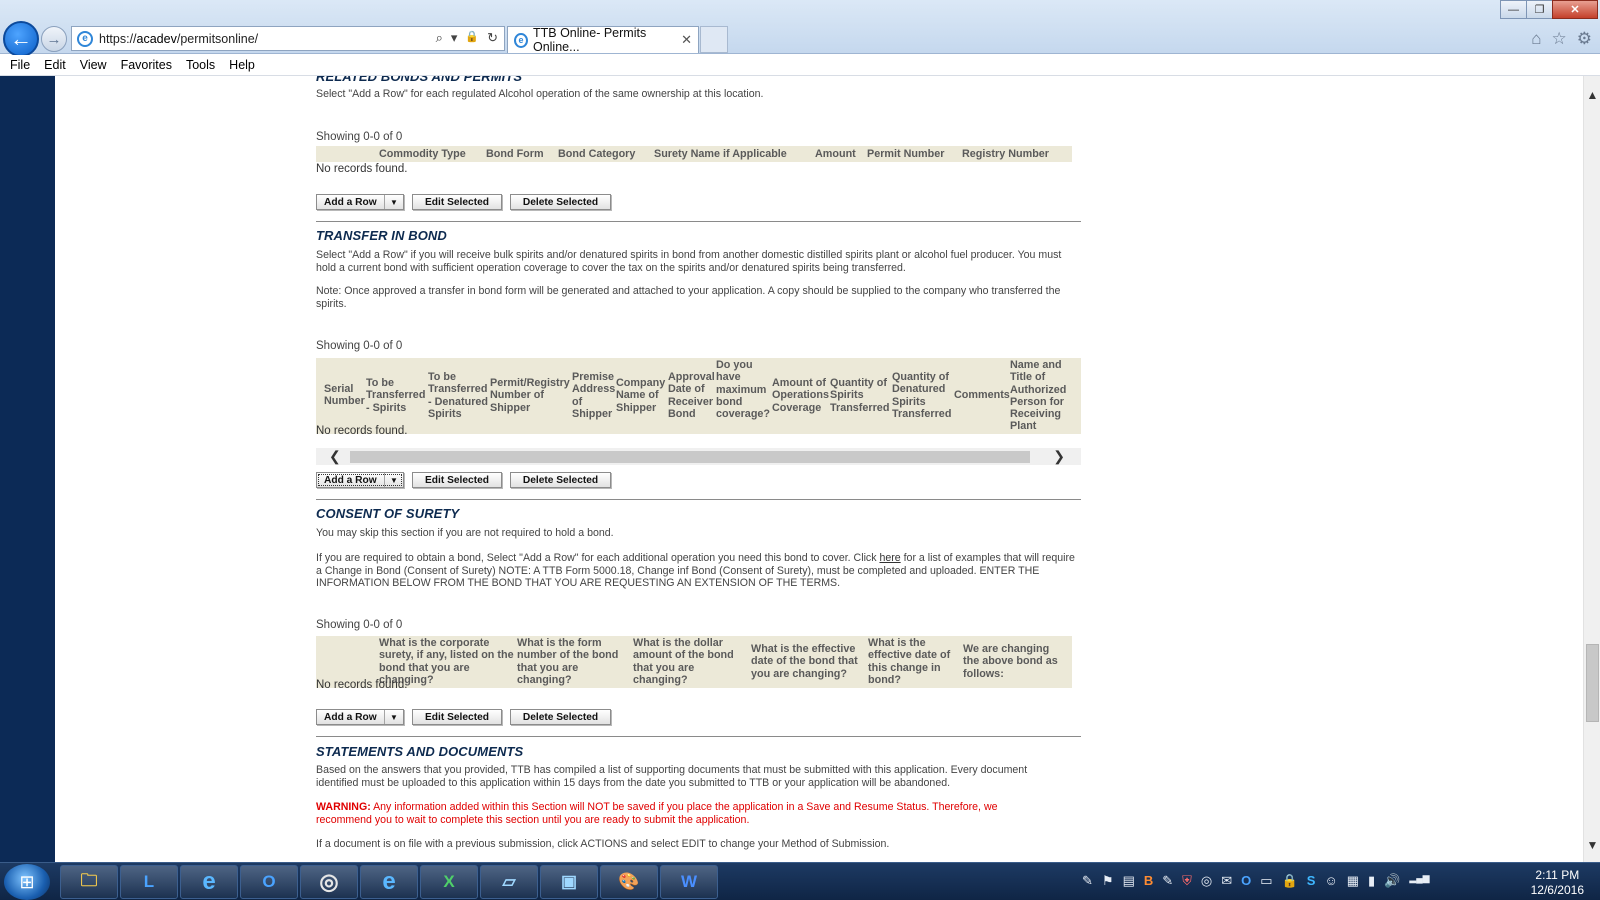  Describe the element at coordinates (594, 395) in the screenshot. I see `col-premise-address: Premise Address of Shipper` at that location.